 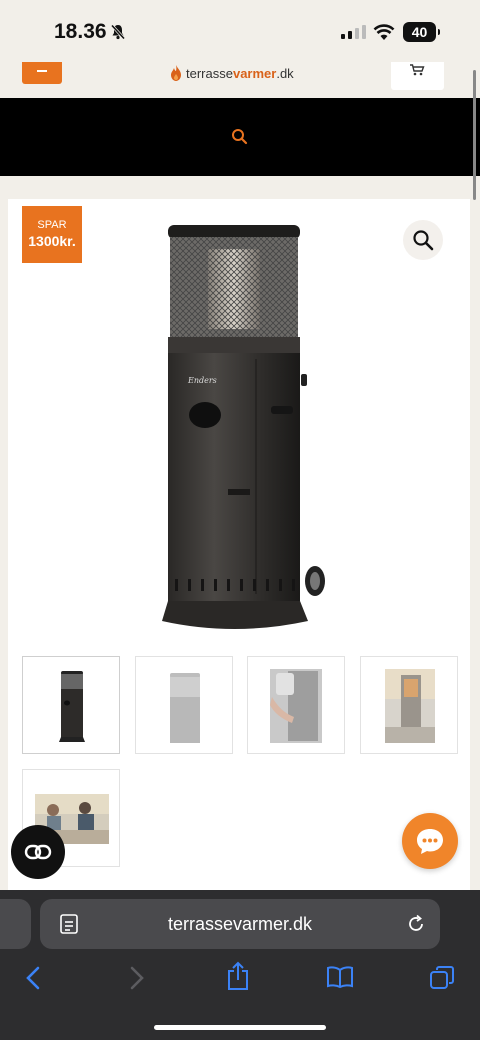 I want to click on zoom-button, so click(x=423, y=240).